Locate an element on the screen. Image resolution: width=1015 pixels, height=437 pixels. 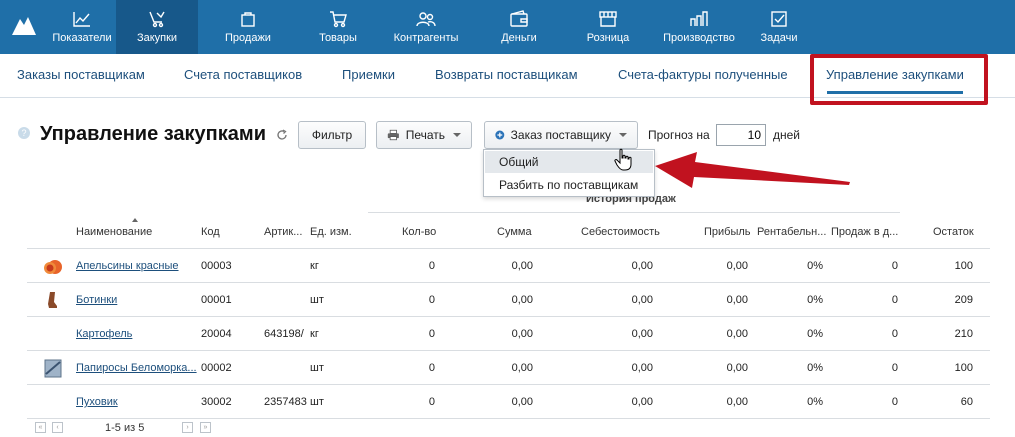
last-page-button: » is located at coordinates (205, 427).